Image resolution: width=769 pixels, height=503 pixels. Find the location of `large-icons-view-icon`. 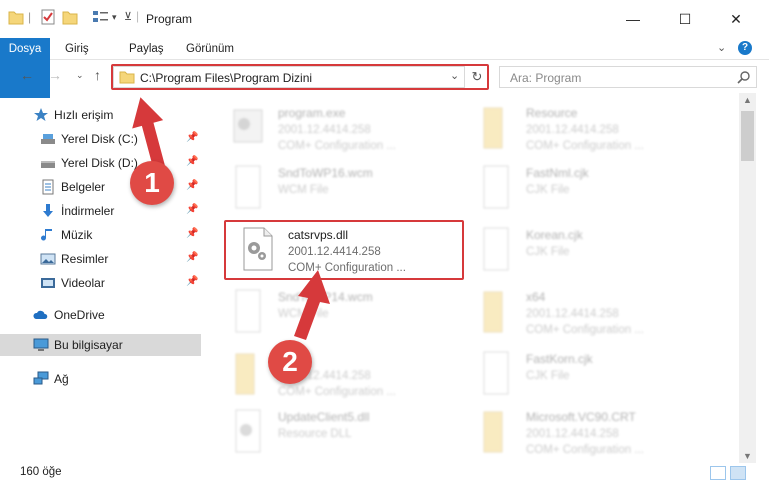

large-icons-view-icon is located at coordinates (738, 473).